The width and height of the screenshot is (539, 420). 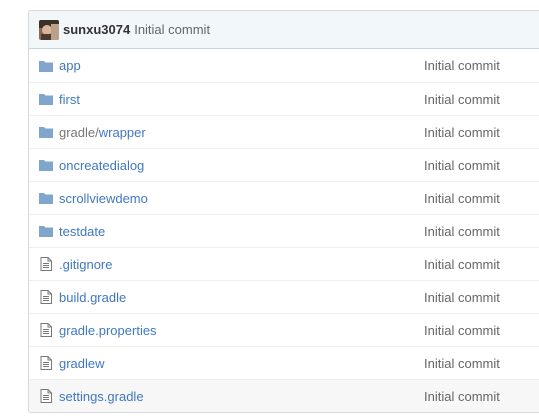 What do you see at coordinates (284, 98) in the screenshot?
I see `file-row: first Initial commit` at bounding box center [284, 98].